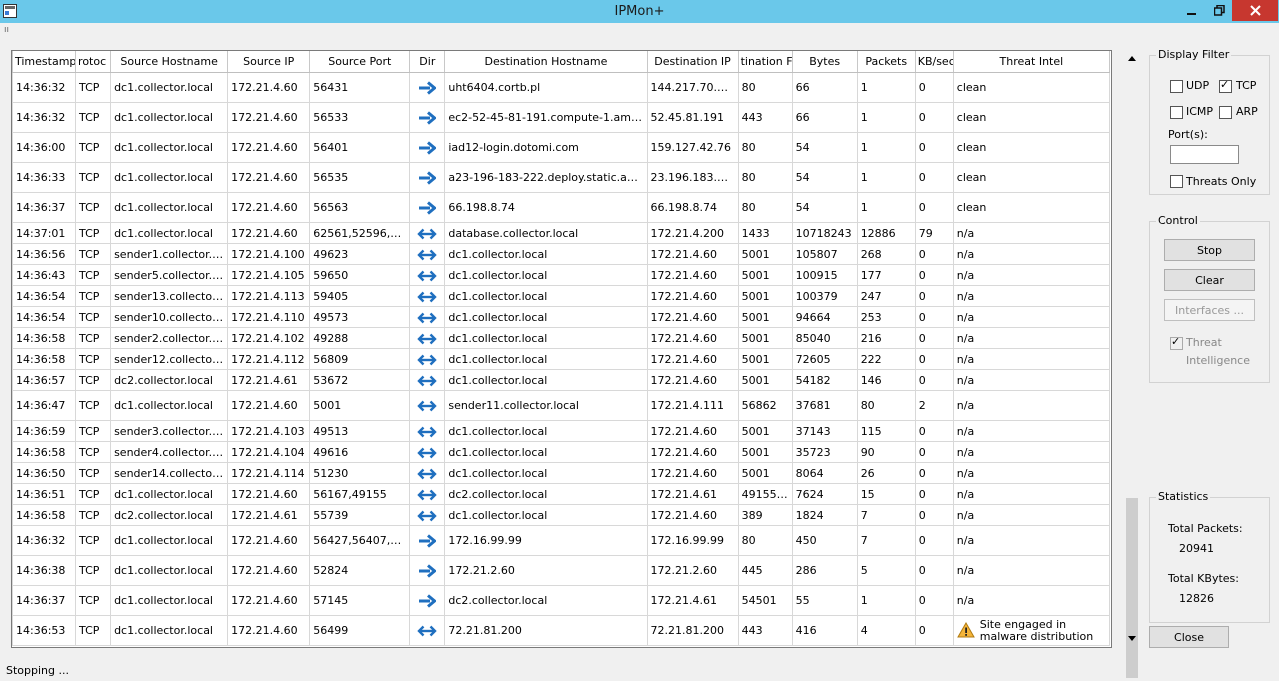 The width and height of the screenshot is (1279, 681). What do you see at coordinates (44, 62) in the screenshot?
I see `col-header-timestamp: Timestamp` at bounding box center [44, 62].